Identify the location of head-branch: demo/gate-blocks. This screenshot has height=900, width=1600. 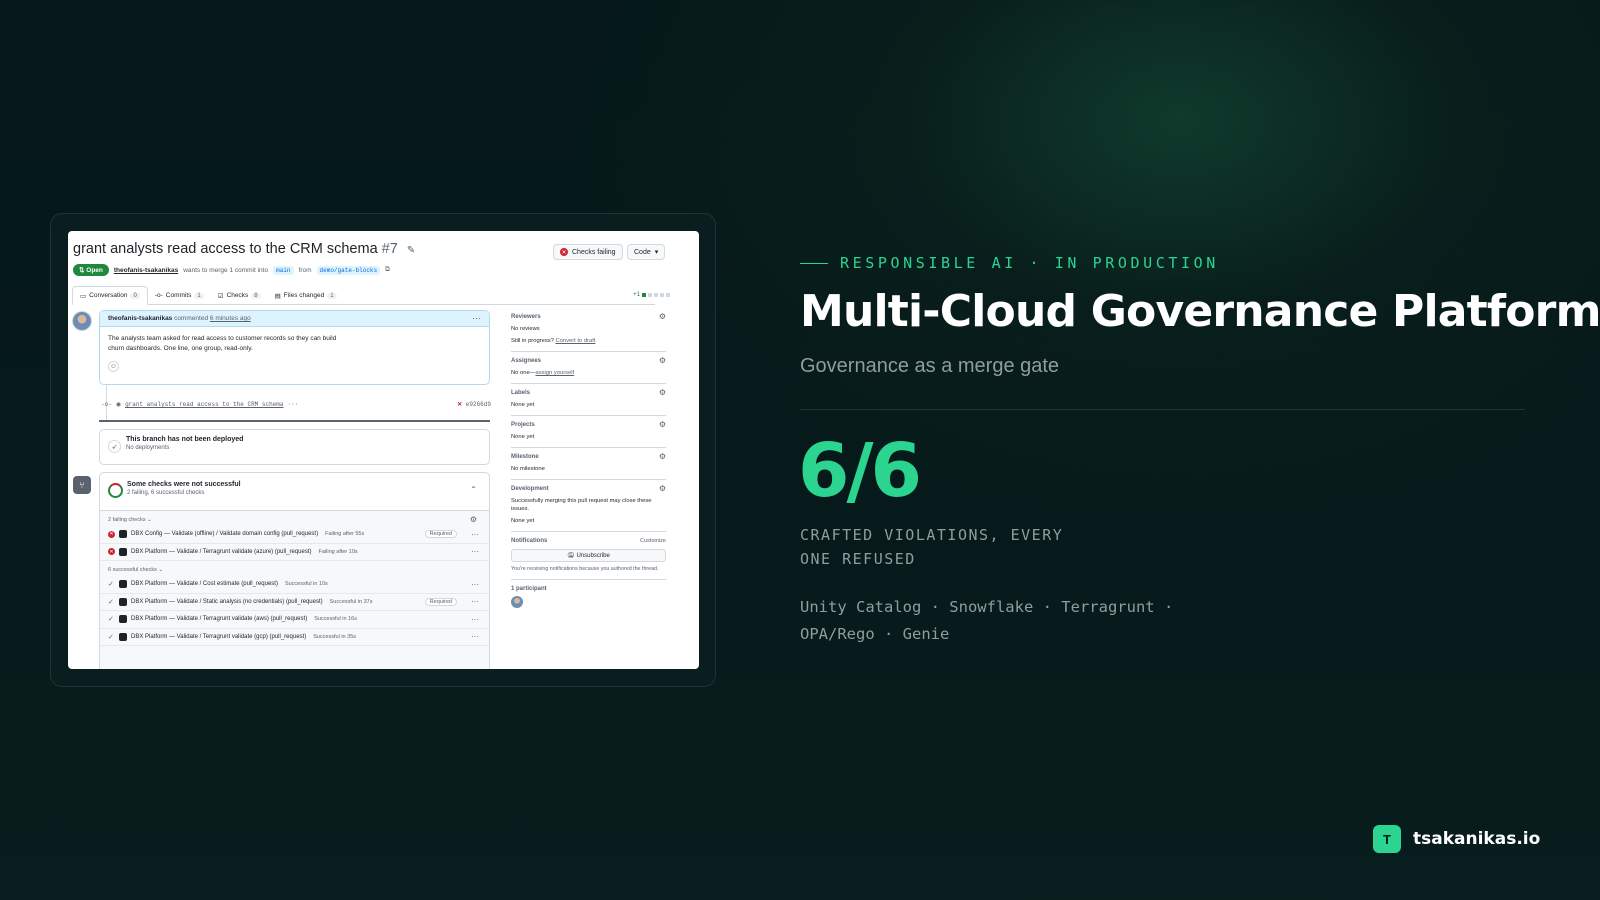
(348, 270).